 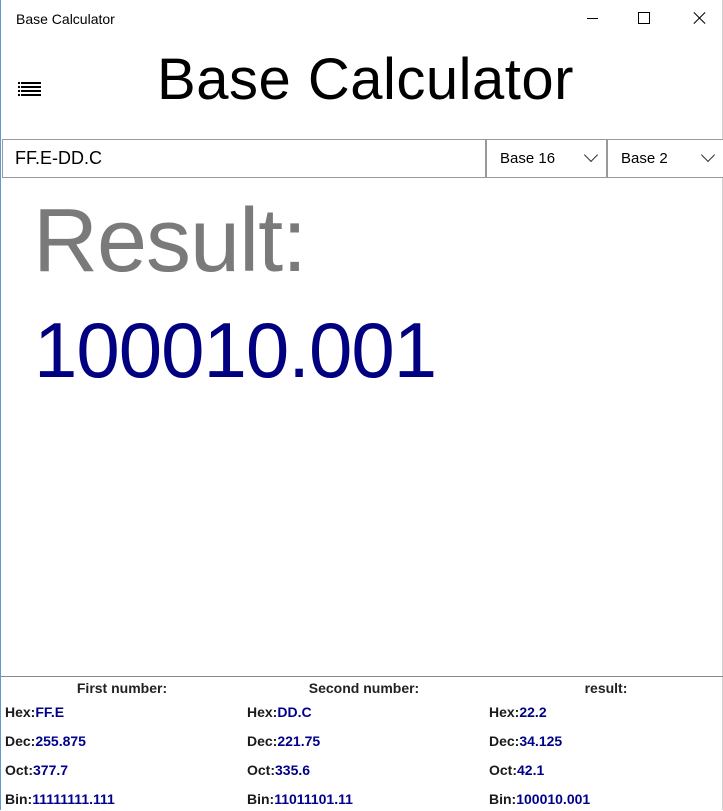 What do you see at coordinates (122, 688) in the screenshot?
I see `column-heading: First number:` at bounding box center [122, 688].